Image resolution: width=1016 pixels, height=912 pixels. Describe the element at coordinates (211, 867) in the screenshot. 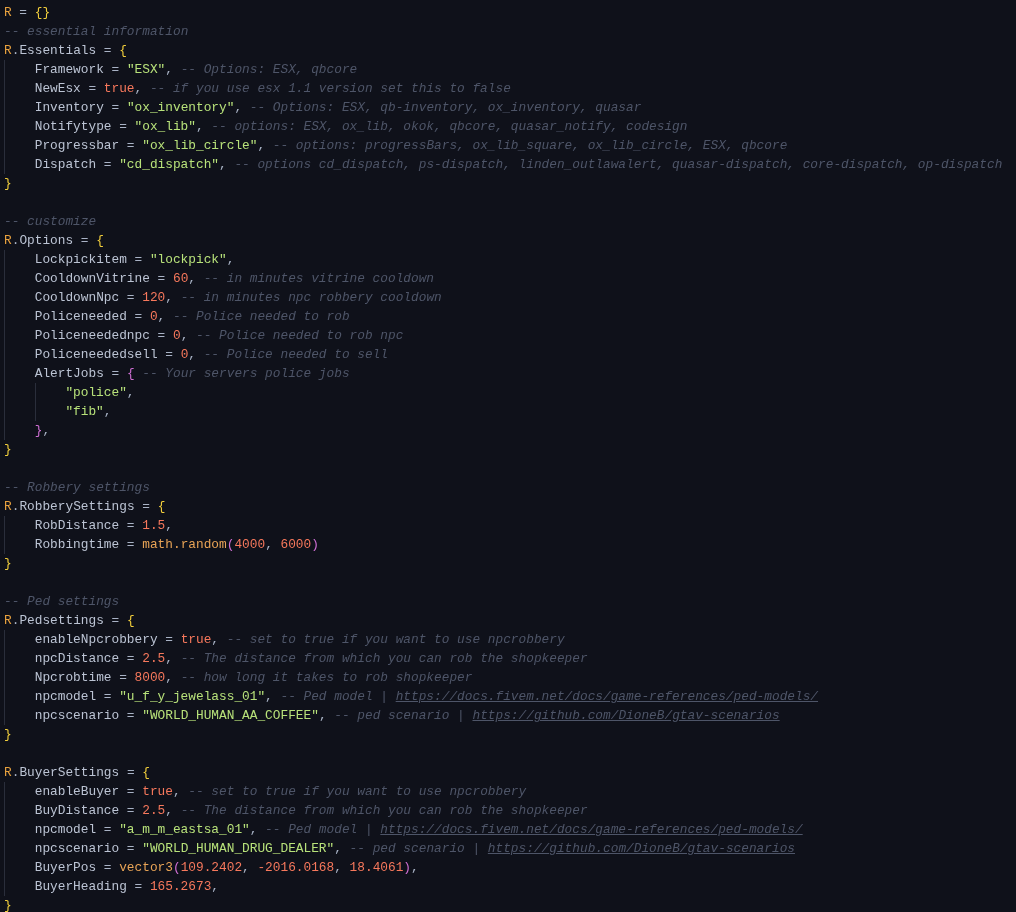

I see `number-literal: 109.2402` at that location.